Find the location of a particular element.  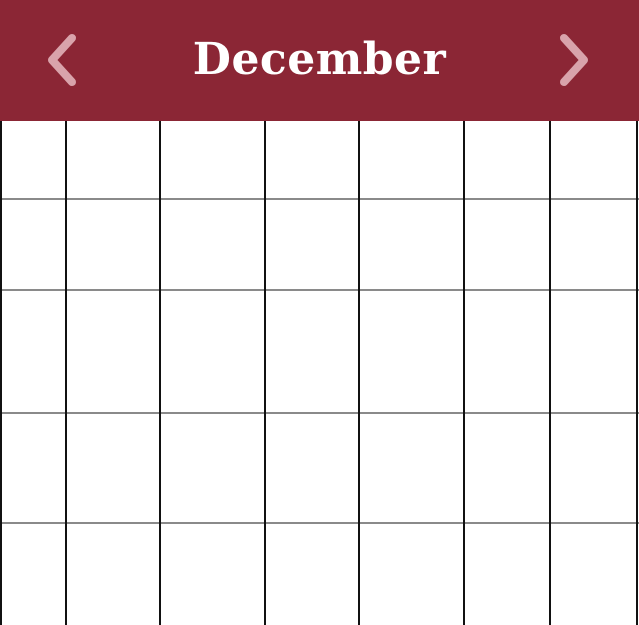

chevron-right-icon is located at coordinates (574, 60).